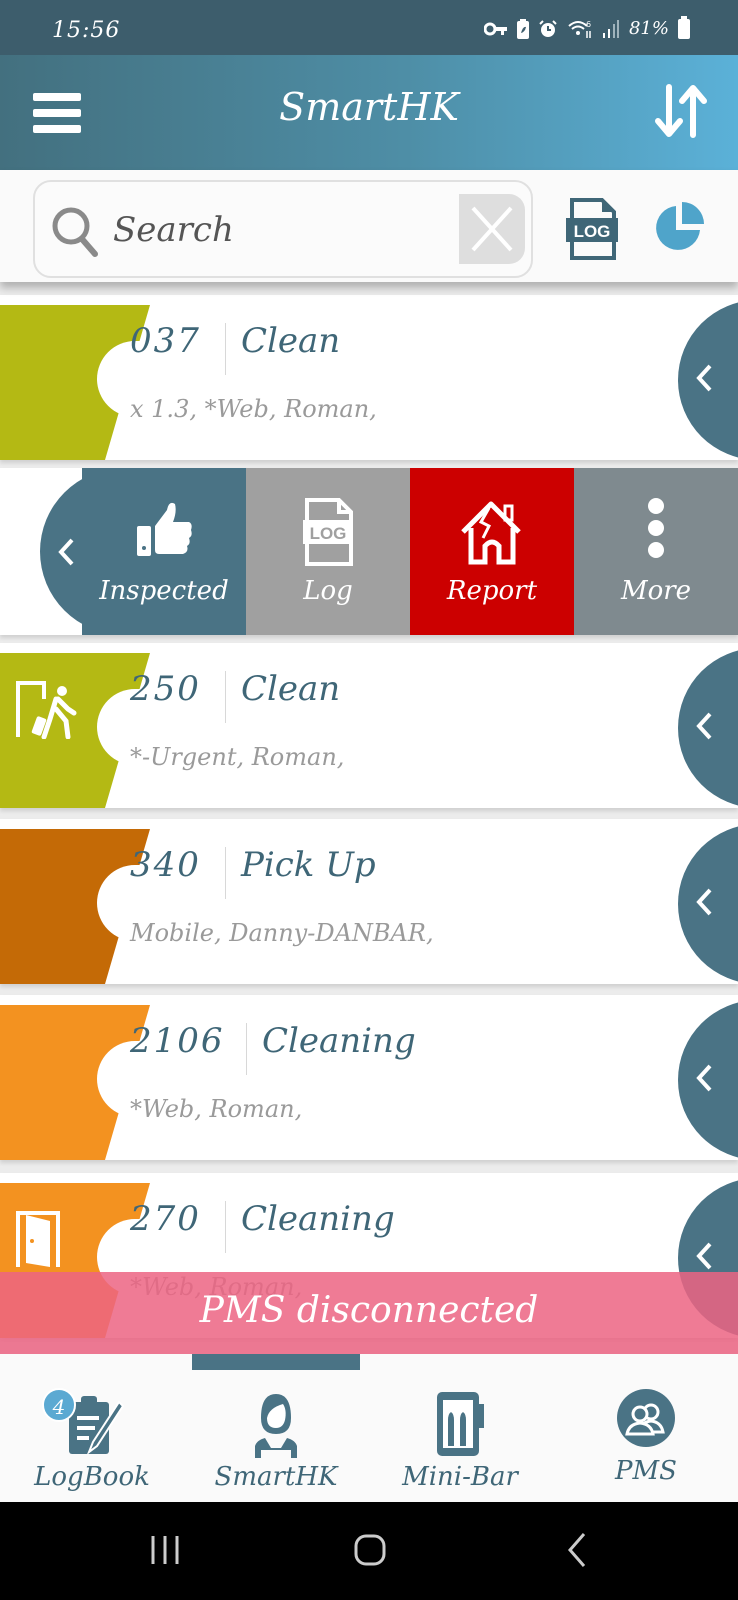  Describe the element at coordinates (681, 111) in the screenshot. I see `sort-arrows-icon` at that location.